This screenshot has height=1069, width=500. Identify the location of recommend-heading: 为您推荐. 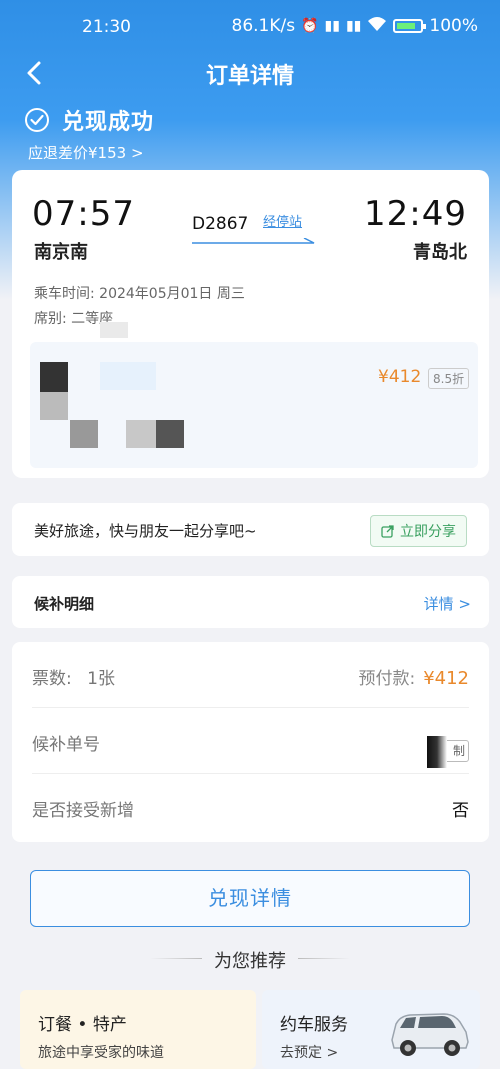
(250, 961).